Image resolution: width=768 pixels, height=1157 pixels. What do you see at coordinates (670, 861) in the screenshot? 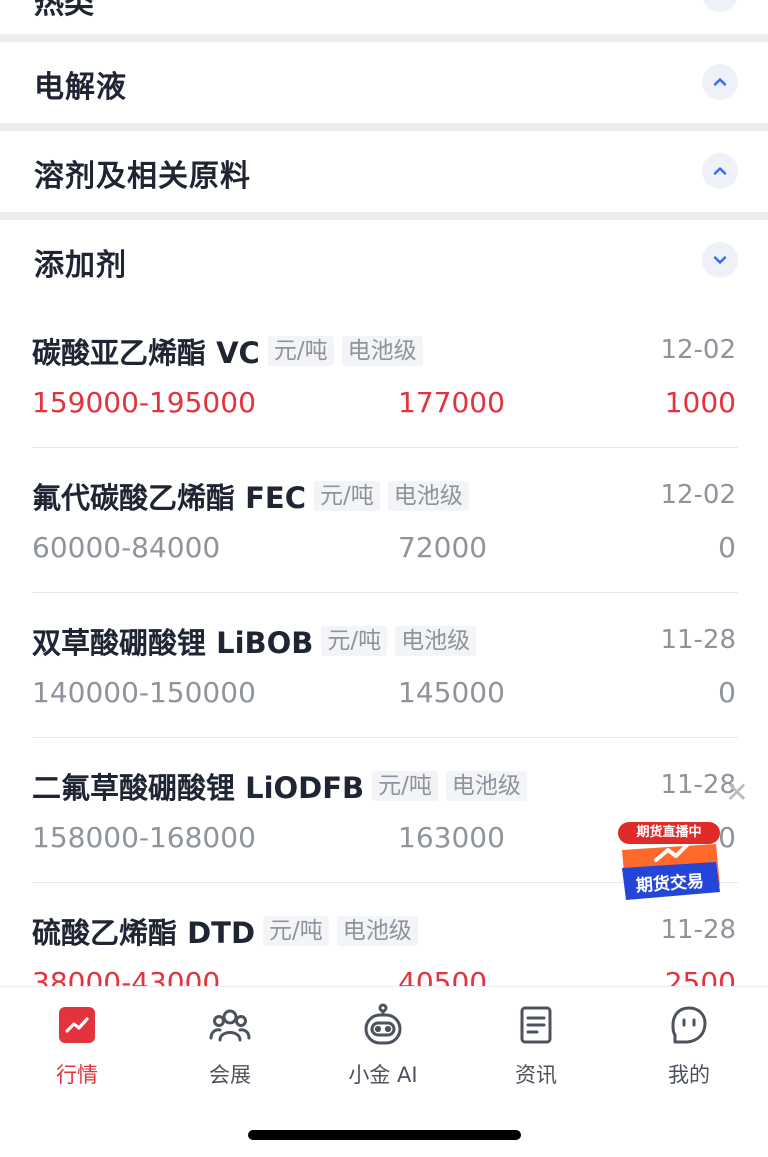
I see `futures-live-banner: 期货直播中 期货交易` at bounding box center [670, 861].